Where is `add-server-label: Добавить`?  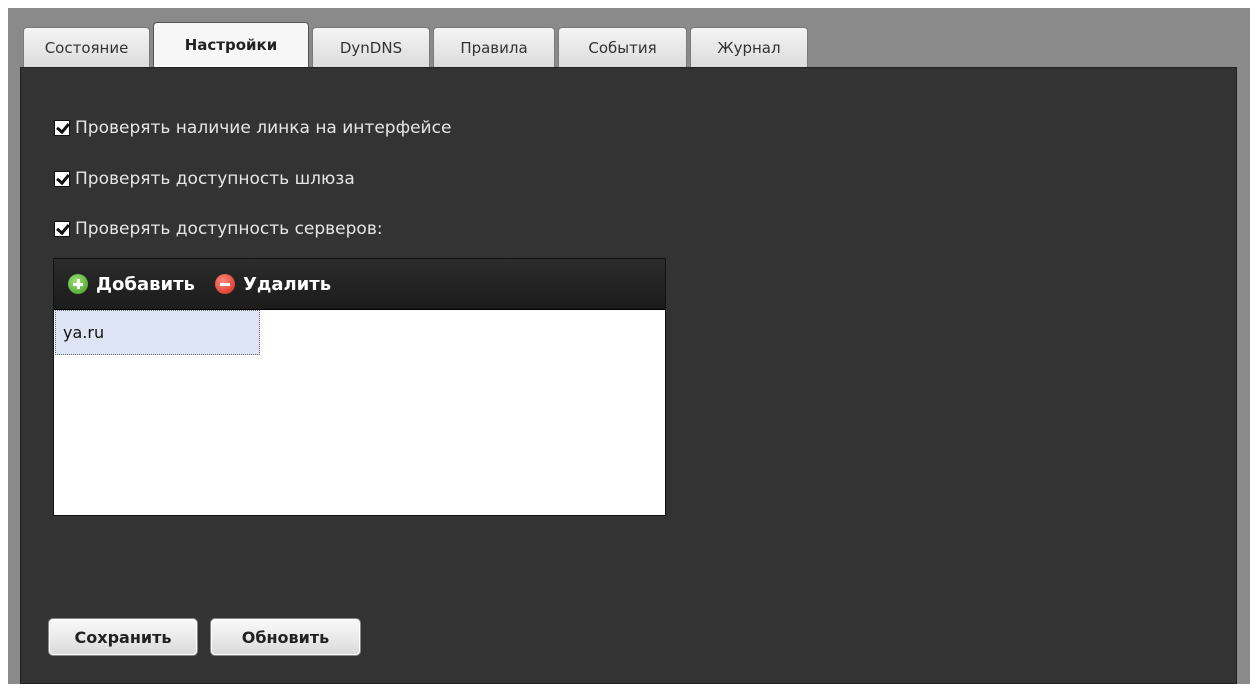
add-server-label: Добавить is located at coordinates (145, 284).